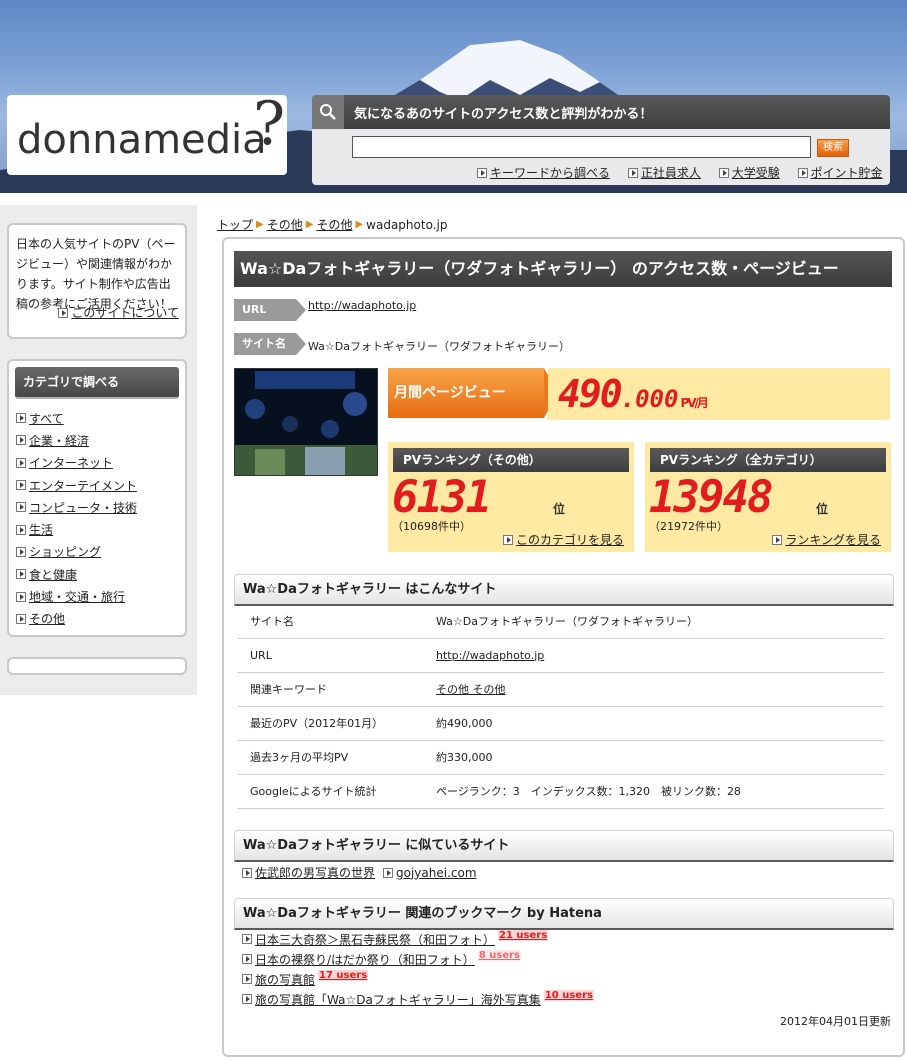 The height and width of the screenshot is (1061, 907). I want to click on overall-rank-header: PVランキング（全カテゴリ）, so click(768, 460).